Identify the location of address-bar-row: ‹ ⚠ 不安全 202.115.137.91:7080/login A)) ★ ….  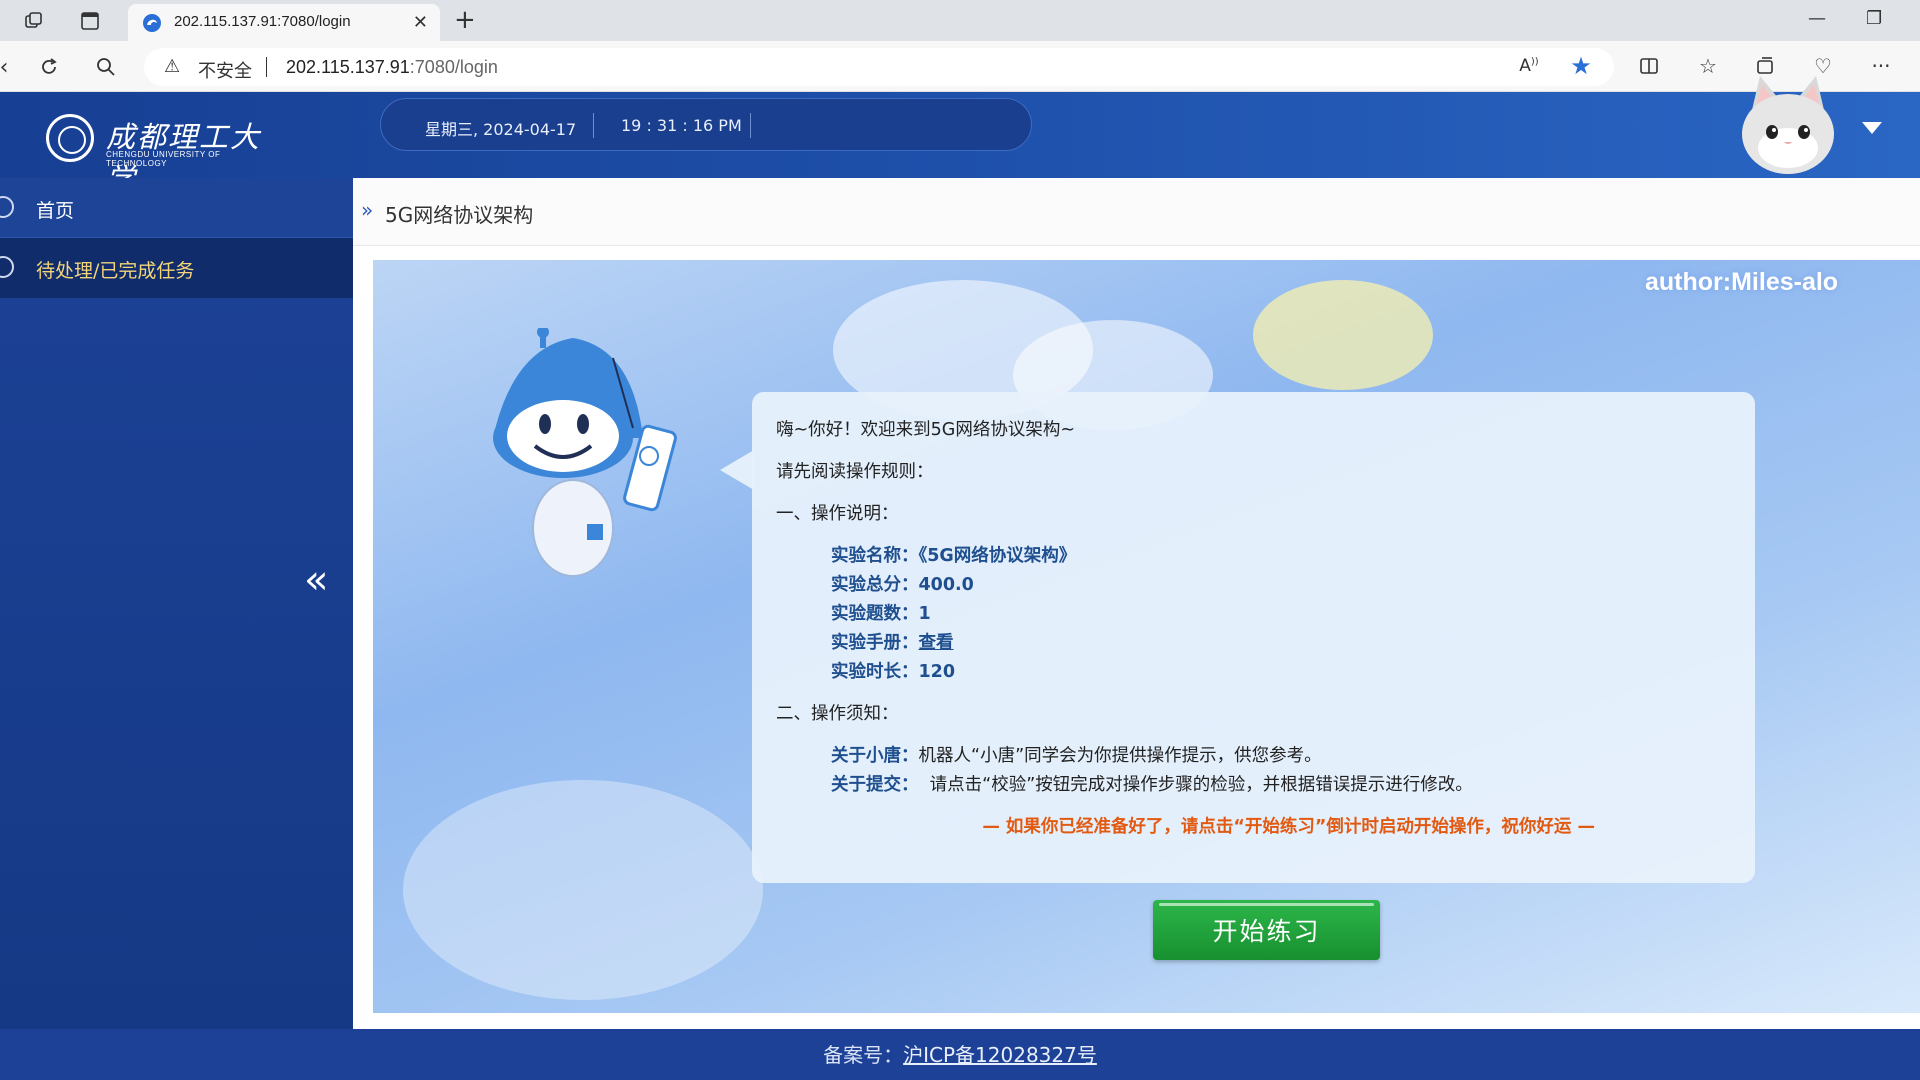
(960, 66).